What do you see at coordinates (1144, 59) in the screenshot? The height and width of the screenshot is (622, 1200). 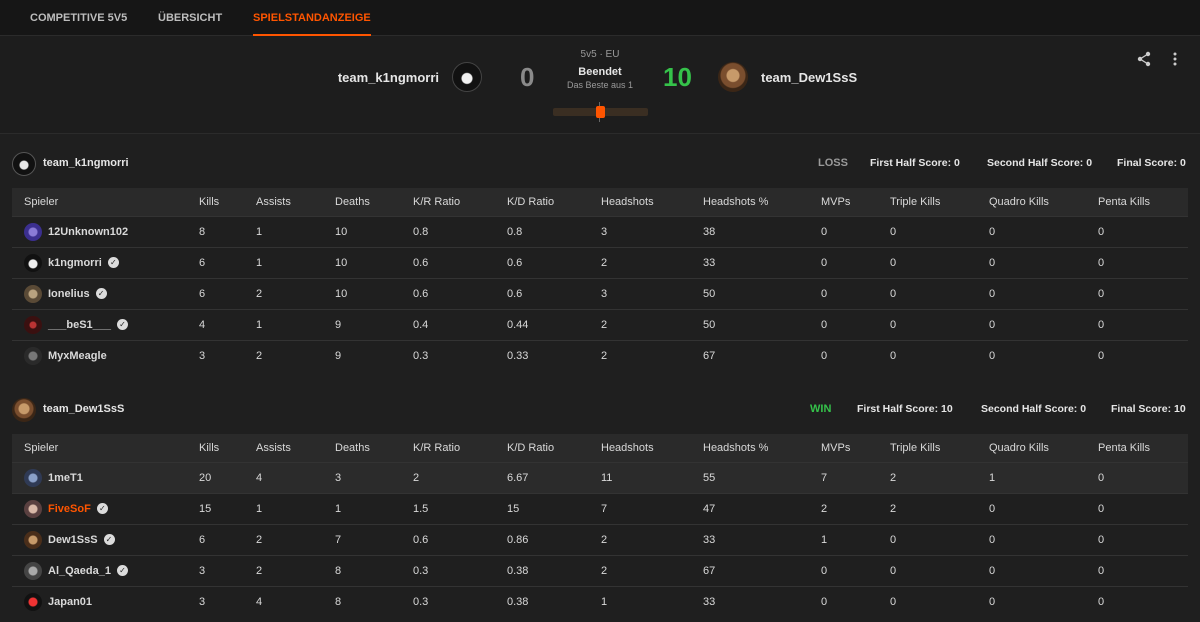 I see `share-icon` at bounding box center [1144, 59].